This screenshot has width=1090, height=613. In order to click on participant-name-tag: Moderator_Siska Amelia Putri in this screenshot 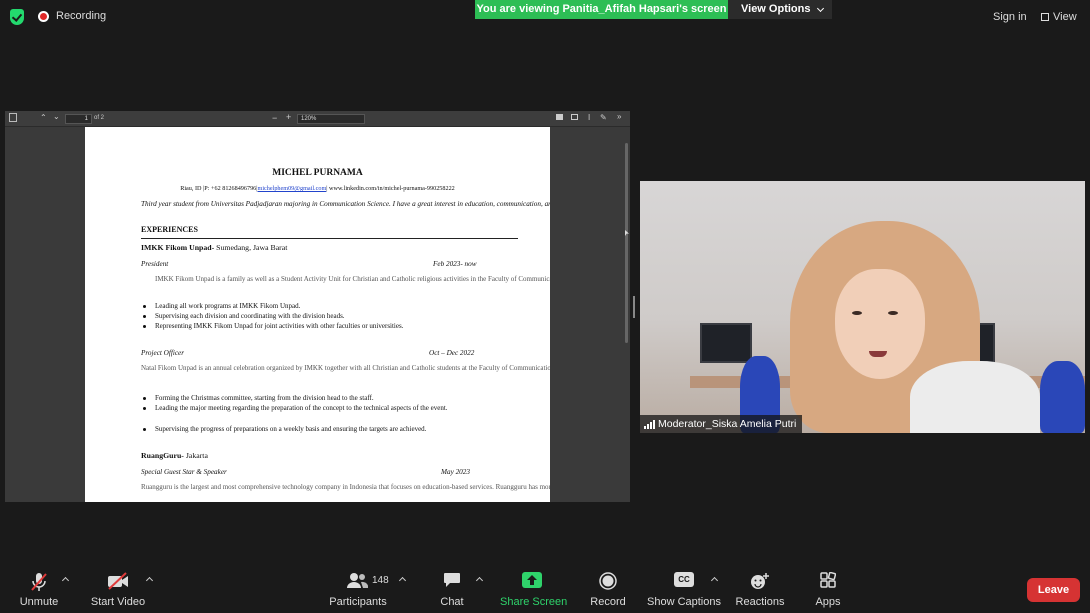, I will do `click(721, 424)`.